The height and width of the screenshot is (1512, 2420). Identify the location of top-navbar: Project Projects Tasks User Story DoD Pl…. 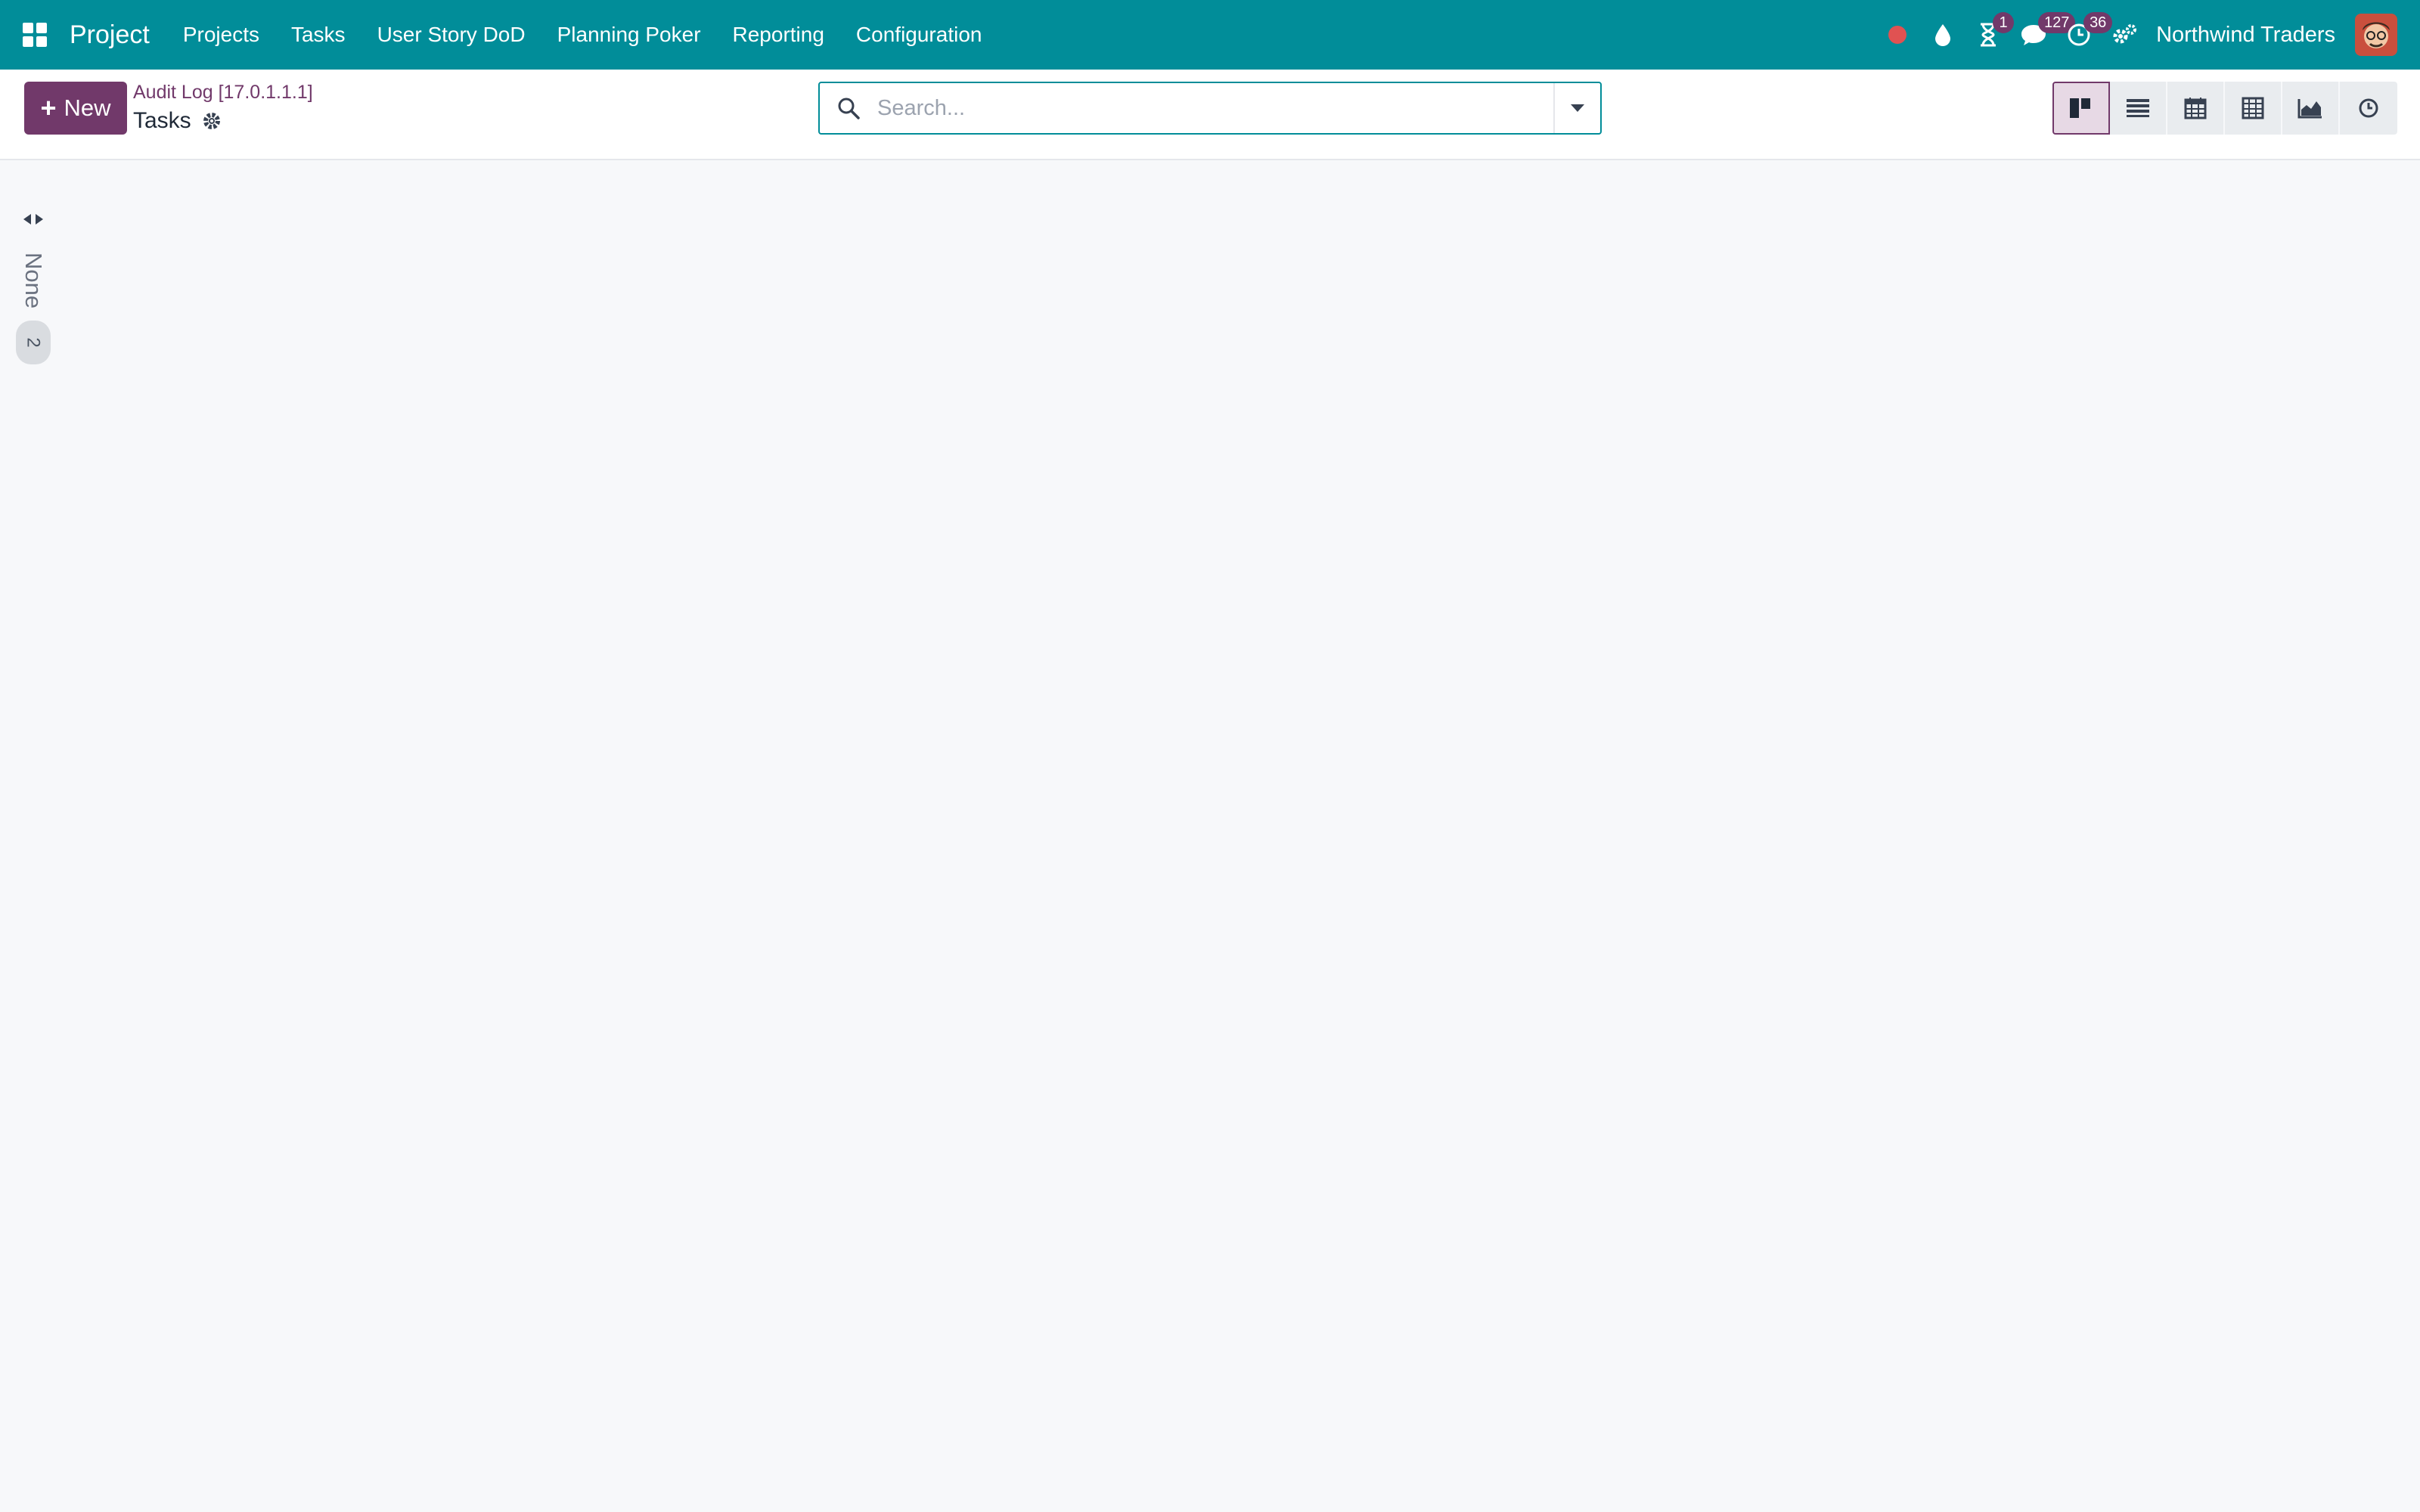
(1210, 35).